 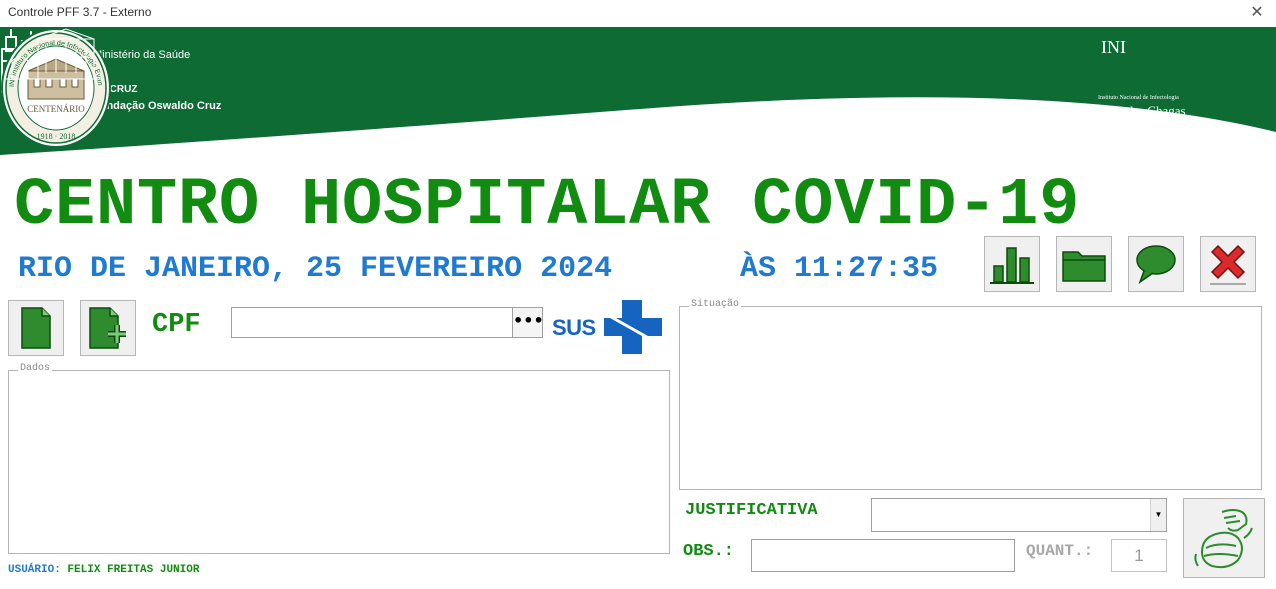 I want to click on window-titlebar: Controle PFF 3.7 - Externo ✕, so click(x=638, y=13).